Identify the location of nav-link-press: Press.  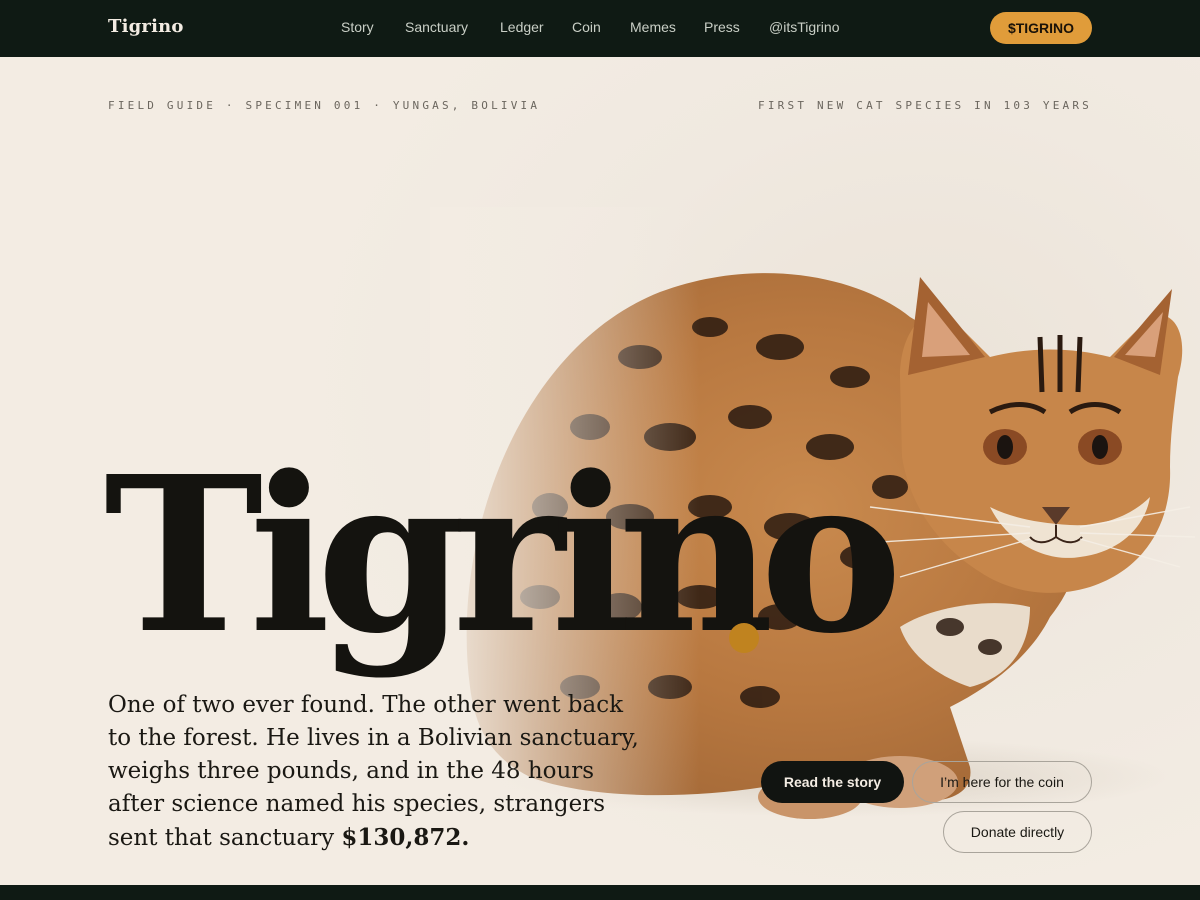
(722, 27).